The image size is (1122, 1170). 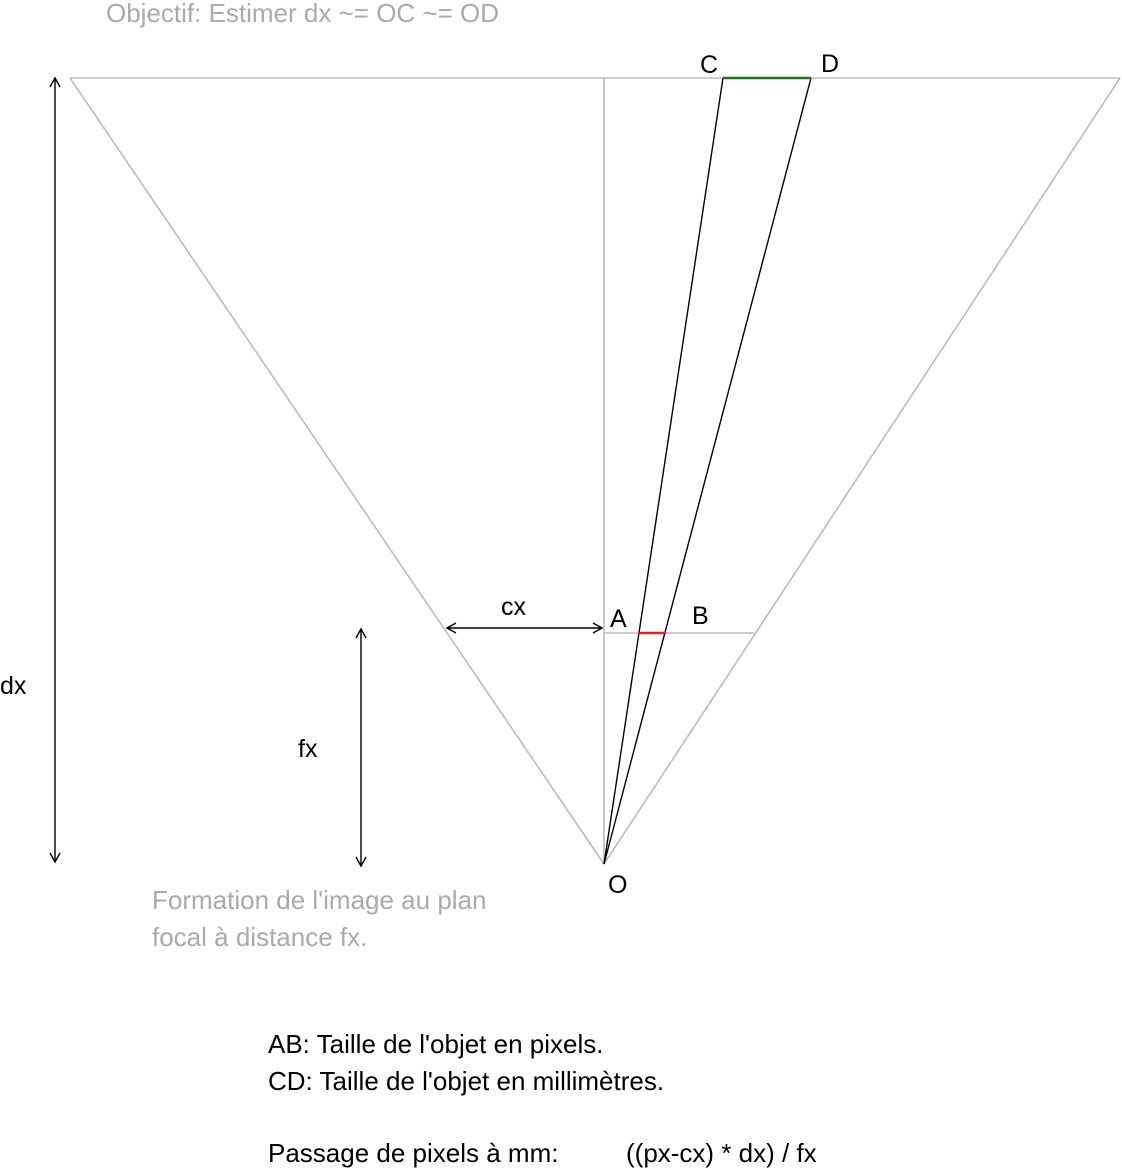 I want to click on point-label-d: D, so click(x=830, y=64).